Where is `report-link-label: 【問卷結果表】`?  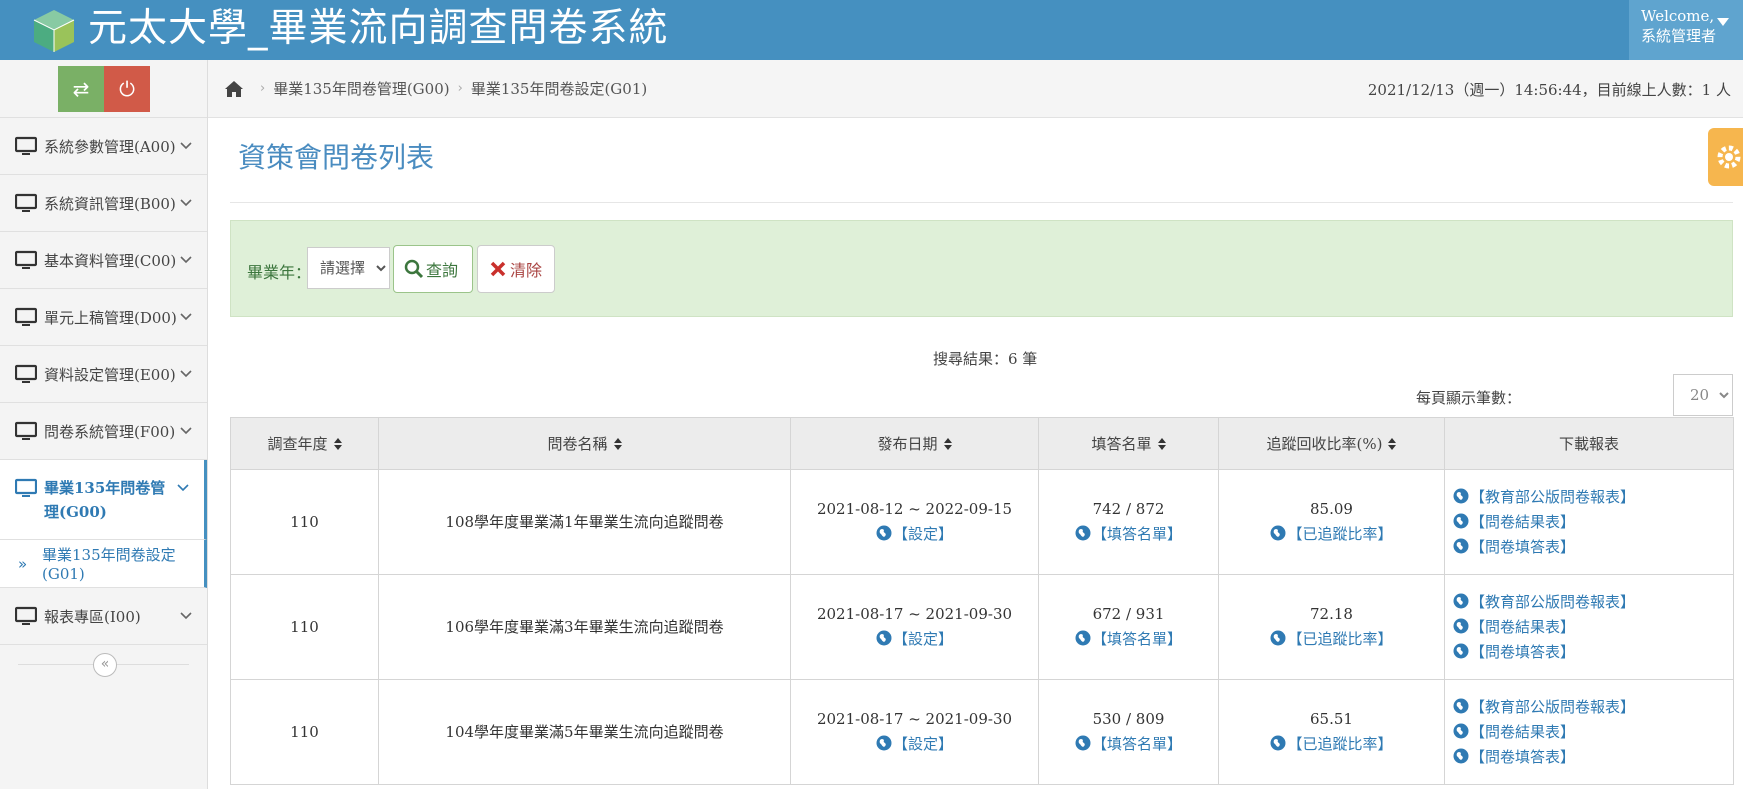
report-link-label: 【問卷結果表】 is located at coordinates (1523, 731).